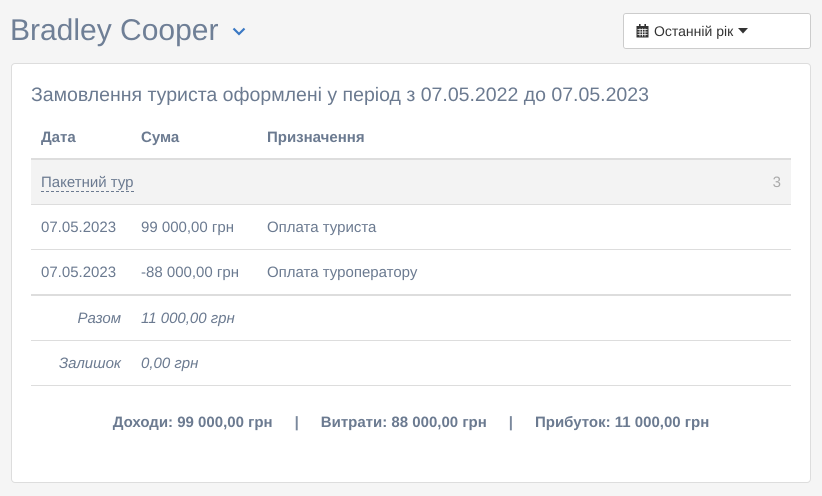 Image resolution: width=822 pixels, height=496 pixels. Describe the element at coordinates (239, 31) in the screenshot. I see `chevron-down-icon` at that location.